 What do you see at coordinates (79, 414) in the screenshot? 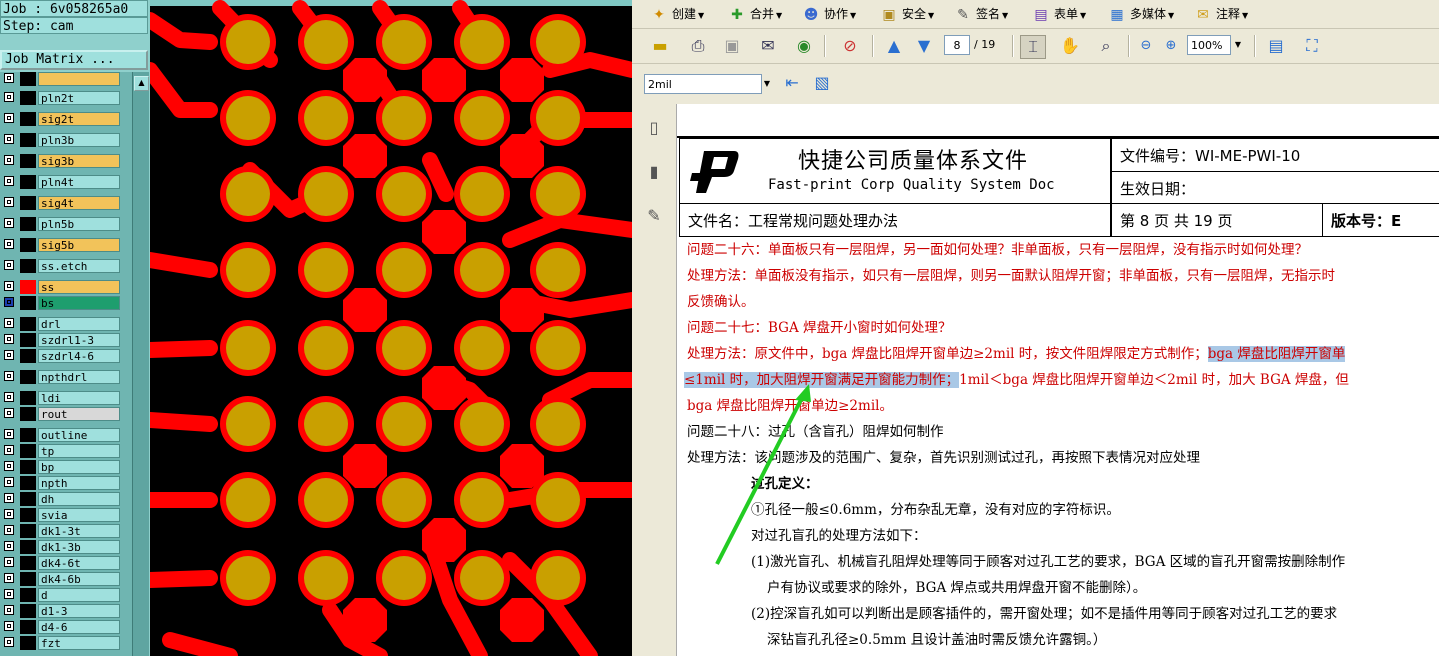
I see `layer-name: rout` at bounding box center [79, 414].